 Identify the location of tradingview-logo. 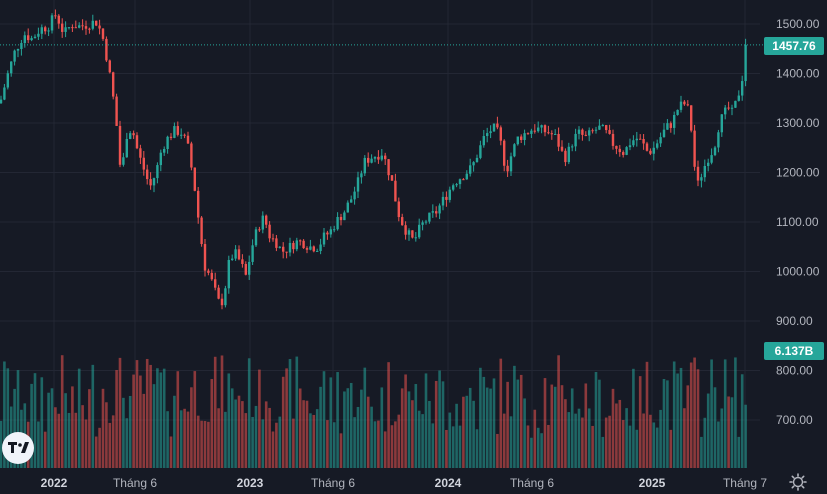
(18, 448).